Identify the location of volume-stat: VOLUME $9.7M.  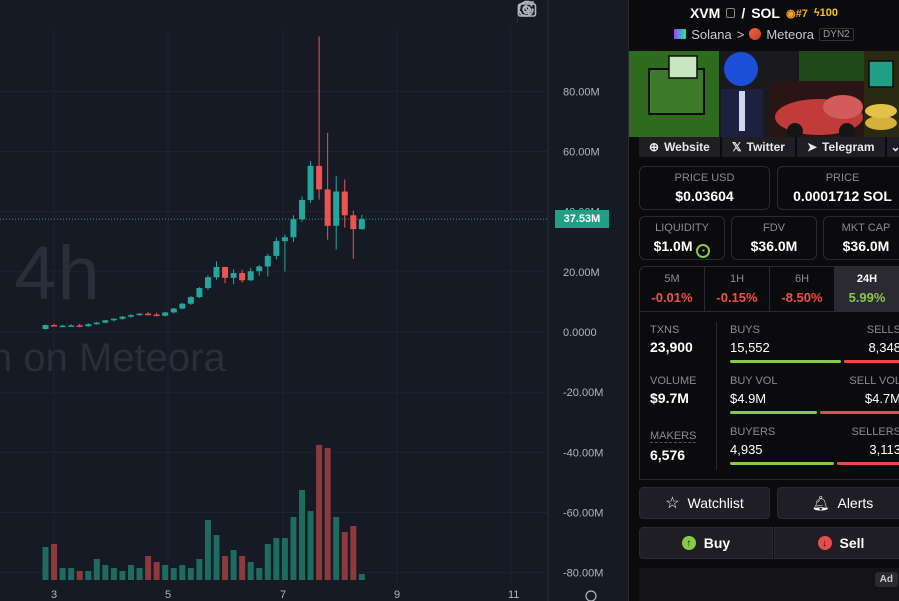
(673, 390).